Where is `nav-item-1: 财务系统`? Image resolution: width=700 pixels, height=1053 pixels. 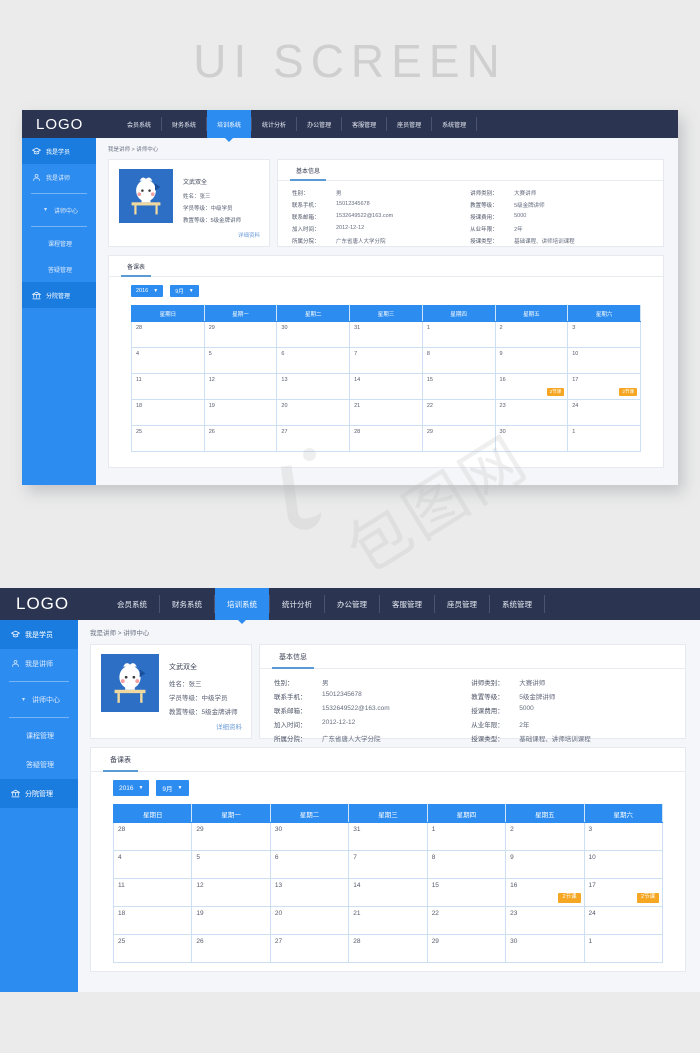
nav-item-1: 财务系统 is located at coordinates (184, 124).